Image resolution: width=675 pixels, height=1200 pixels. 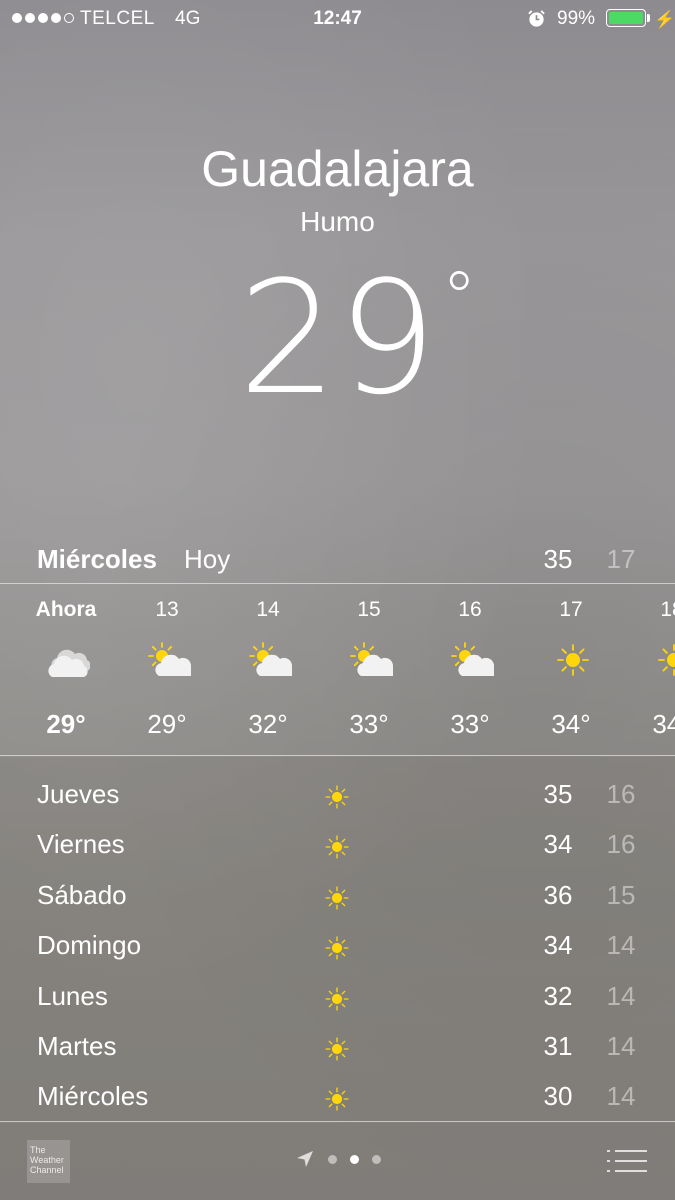 What do you see at coordinates (48, 1161) in the screenshot?
I see `weather-channel-logo: The Weather Channel` at bounding box center [48, 1161].